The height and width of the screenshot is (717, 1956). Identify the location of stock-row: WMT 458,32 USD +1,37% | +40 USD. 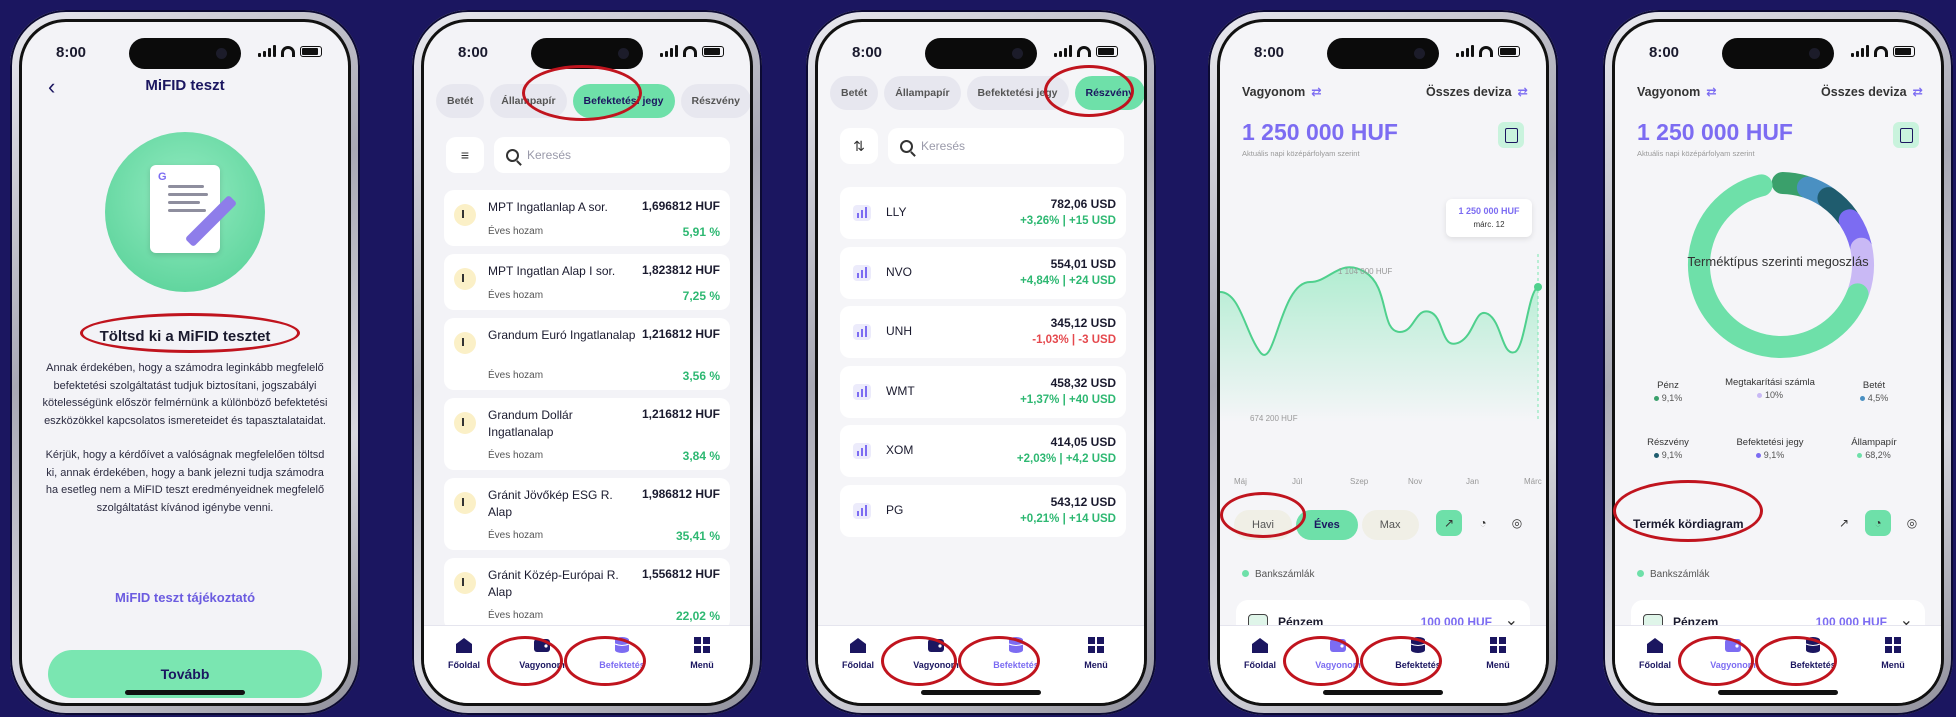
(983, 391).